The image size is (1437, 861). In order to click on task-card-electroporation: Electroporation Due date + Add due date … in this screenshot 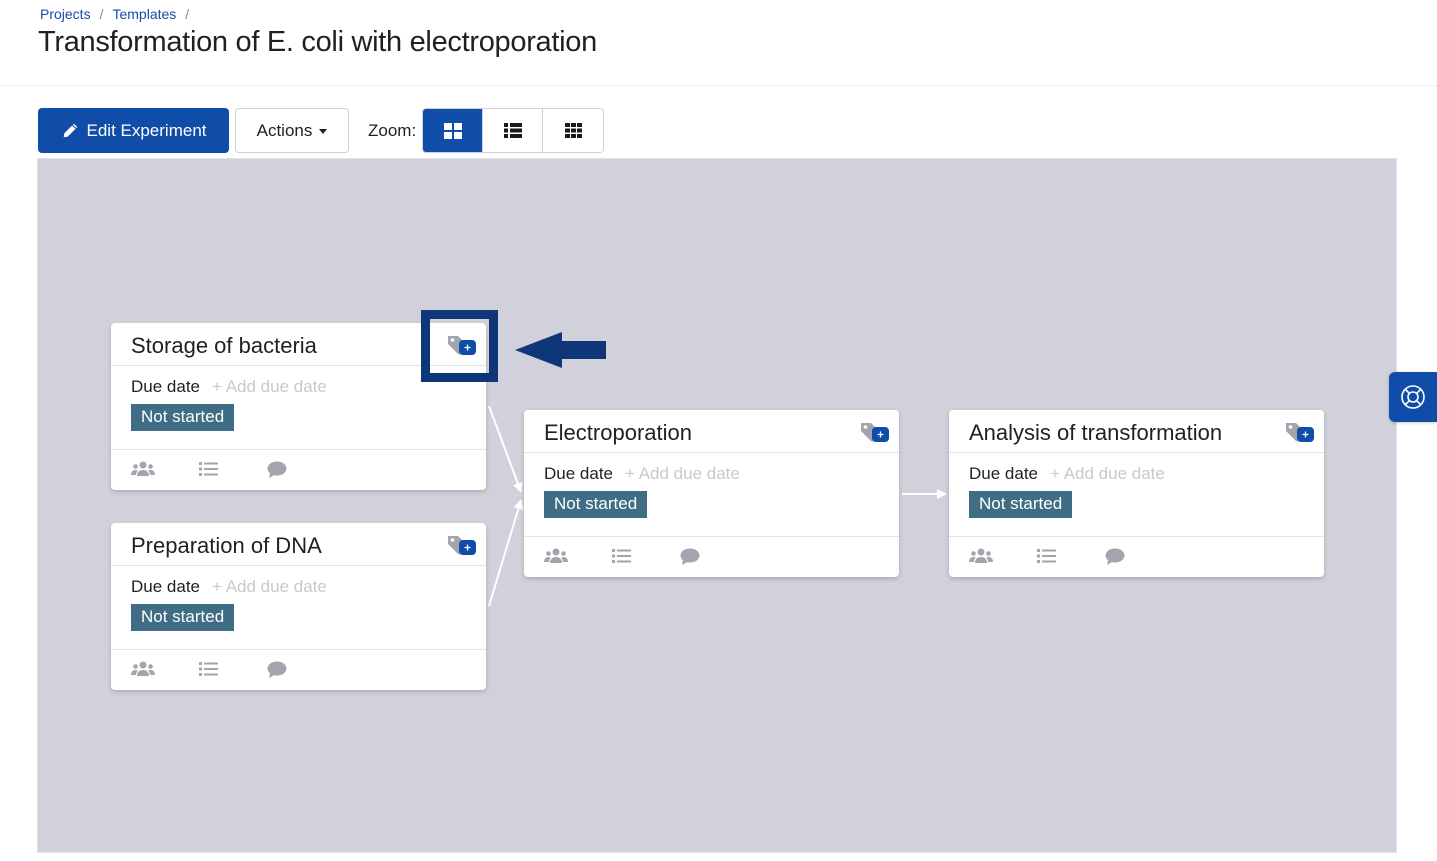, I will do `click(711, 493)`.